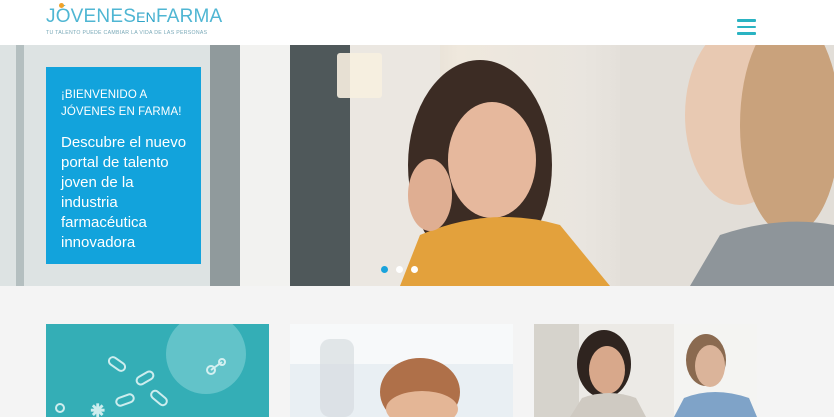 Image resolution: width=834 pixels, height=417 pixels. I want to click on logo-wordmark: JÓVENESENFARMA, so click(134, 17).